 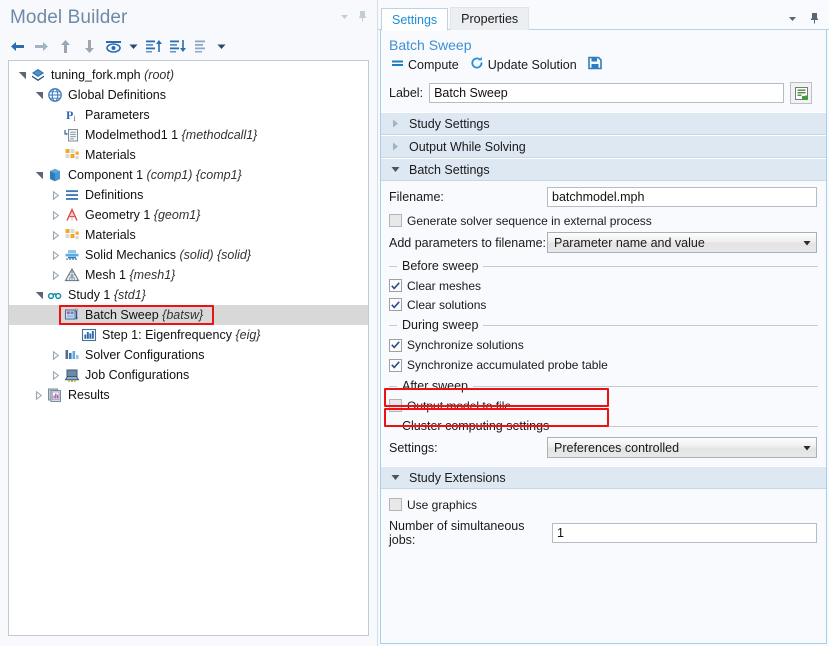 I want to click on tree-options-dropdown-icon, so click(x=221, y=46).